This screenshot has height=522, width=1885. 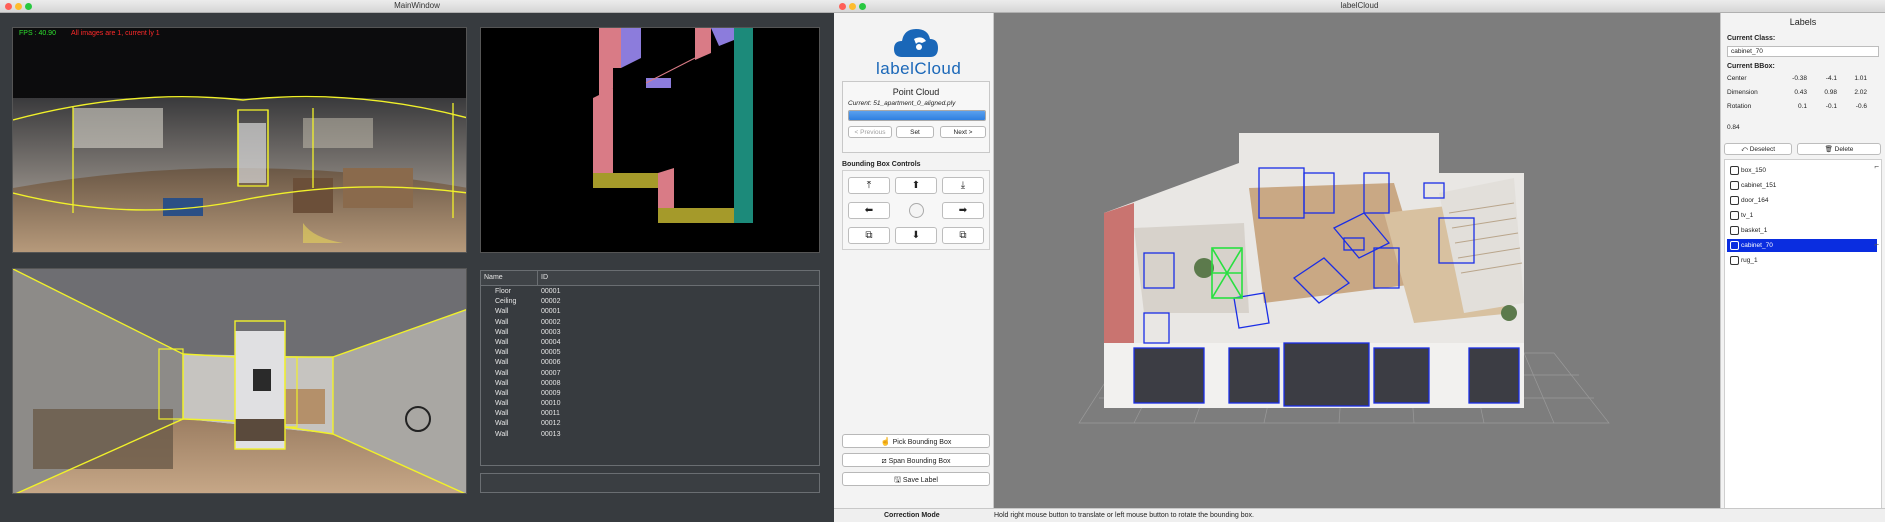 What do you see at coordinates (551, 312) in the screenshot?
I see `cell-id: 00001` at bounding box center [551, 312].